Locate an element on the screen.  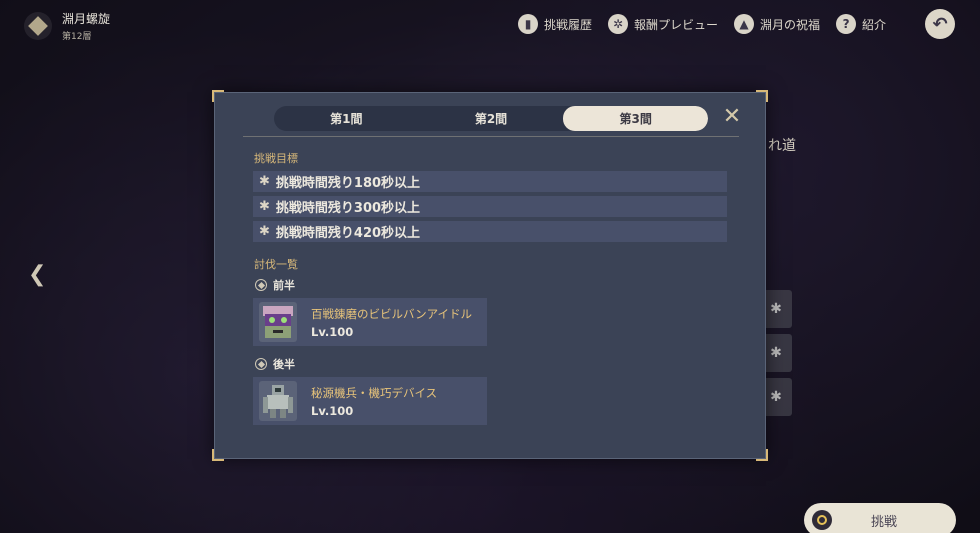
challenge-button-label: 挑戦 is located at coordinates (883, 522).